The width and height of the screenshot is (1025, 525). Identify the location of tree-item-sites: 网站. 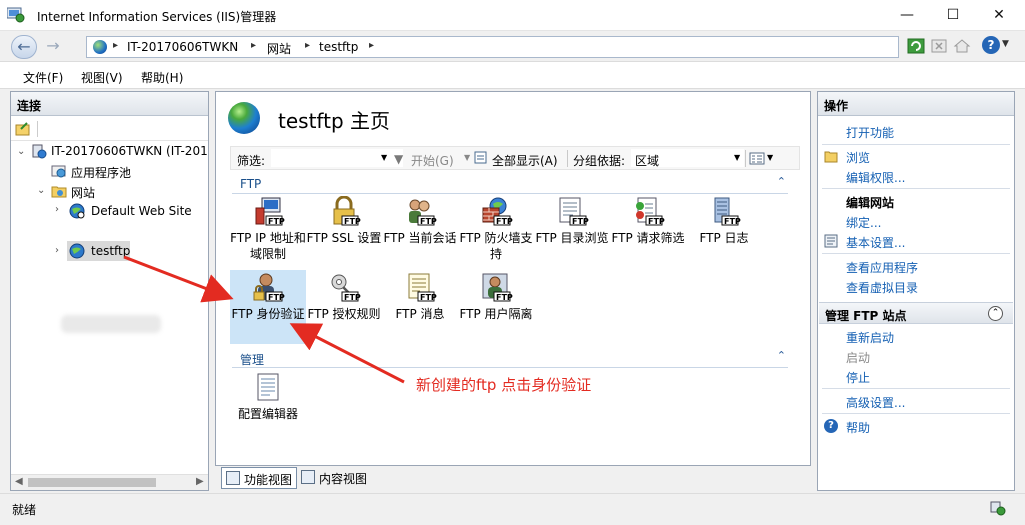
(83, 192).